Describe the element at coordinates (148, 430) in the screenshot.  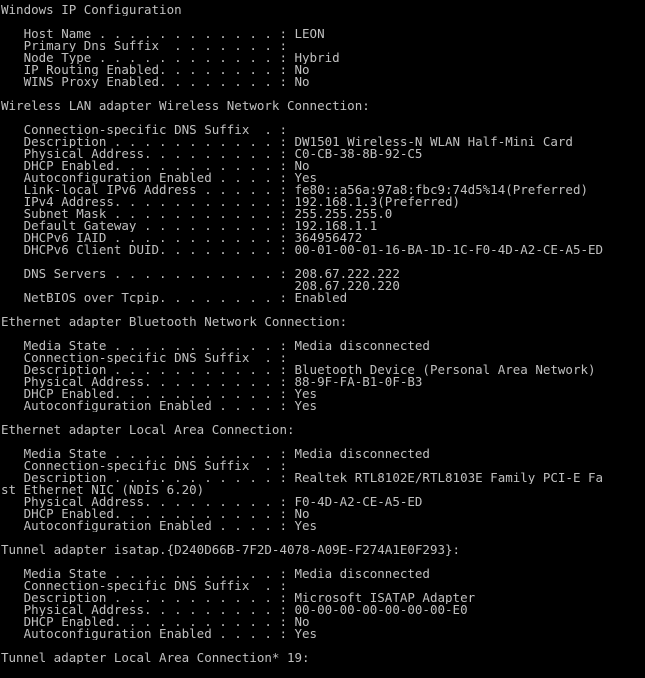
I see `console-line: Ethernet adapter Local Area Connection:` at that location.